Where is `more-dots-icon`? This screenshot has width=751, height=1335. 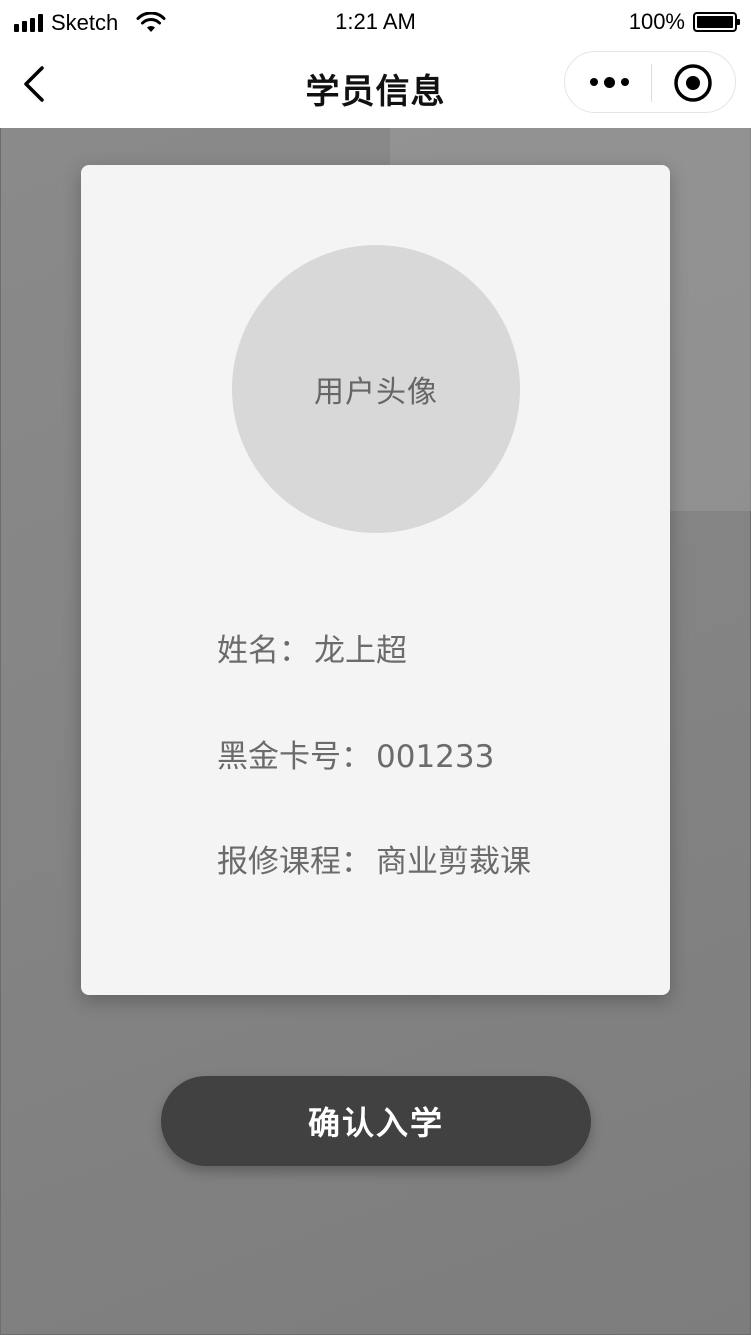 more-dots-icon is located at coordinates (593, 82).